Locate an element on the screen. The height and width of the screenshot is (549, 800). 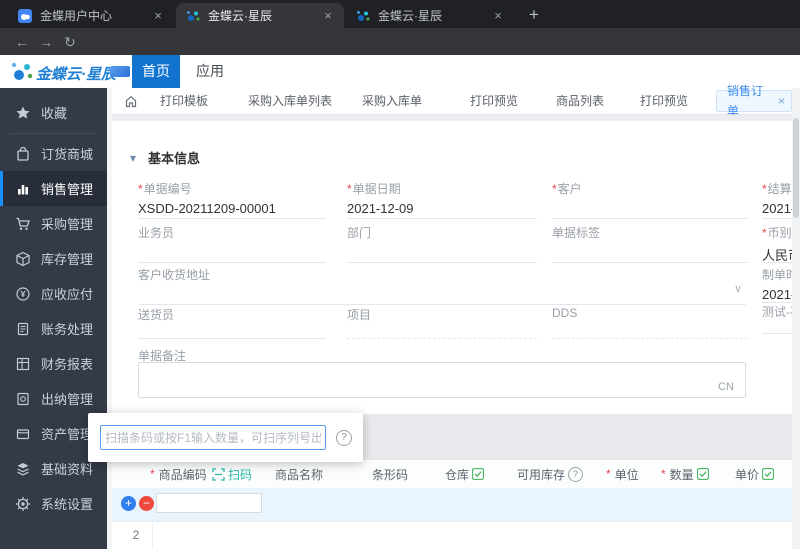
sidebar-item-label: 收藏 is located at coordinates (54, 113).